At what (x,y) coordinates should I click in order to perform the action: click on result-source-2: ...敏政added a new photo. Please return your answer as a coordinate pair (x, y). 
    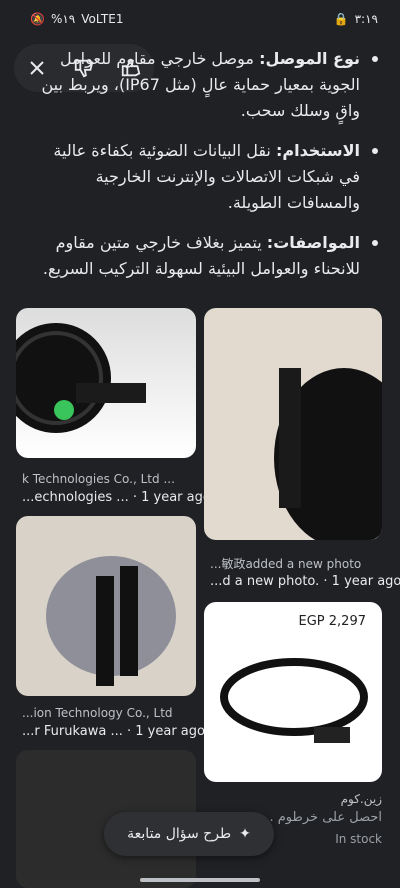
    Looking at the image, I should click on (286, 564).